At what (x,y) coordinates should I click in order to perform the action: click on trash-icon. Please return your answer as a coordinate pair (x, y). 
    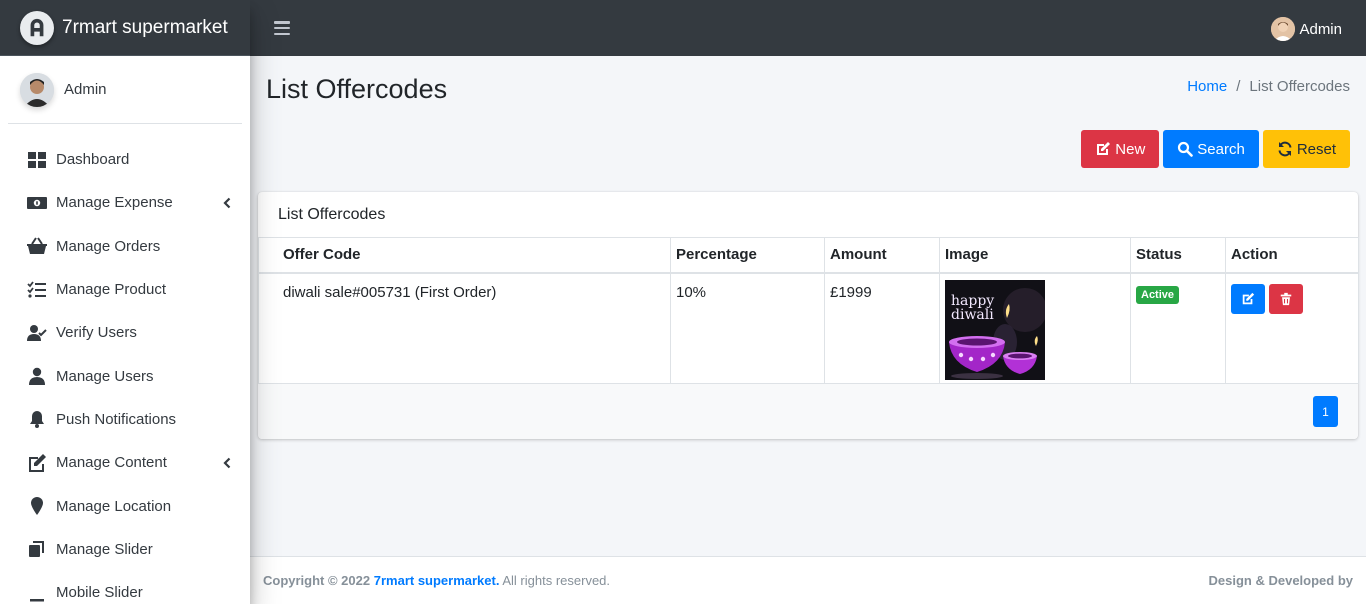
    Looking at the image, I should click on (1286, 298).